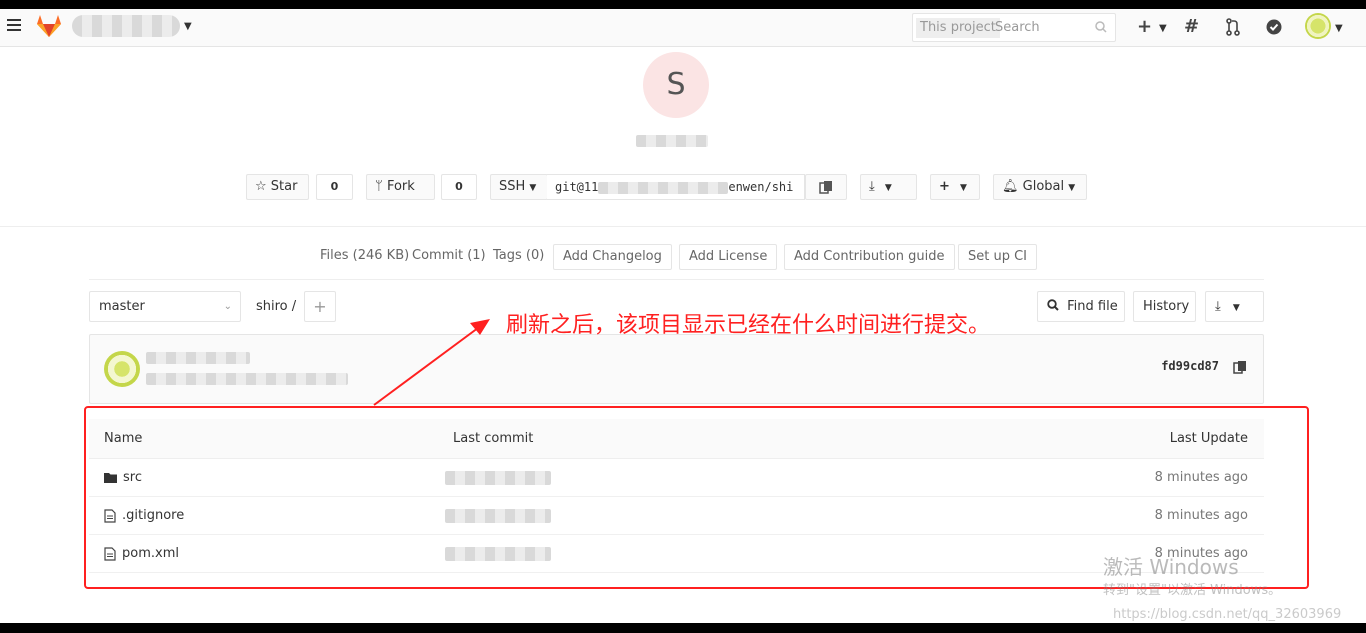  Describe the element at coordinates (683, 628) in the screenshot. I see `screen-bottom-edge` at that location.